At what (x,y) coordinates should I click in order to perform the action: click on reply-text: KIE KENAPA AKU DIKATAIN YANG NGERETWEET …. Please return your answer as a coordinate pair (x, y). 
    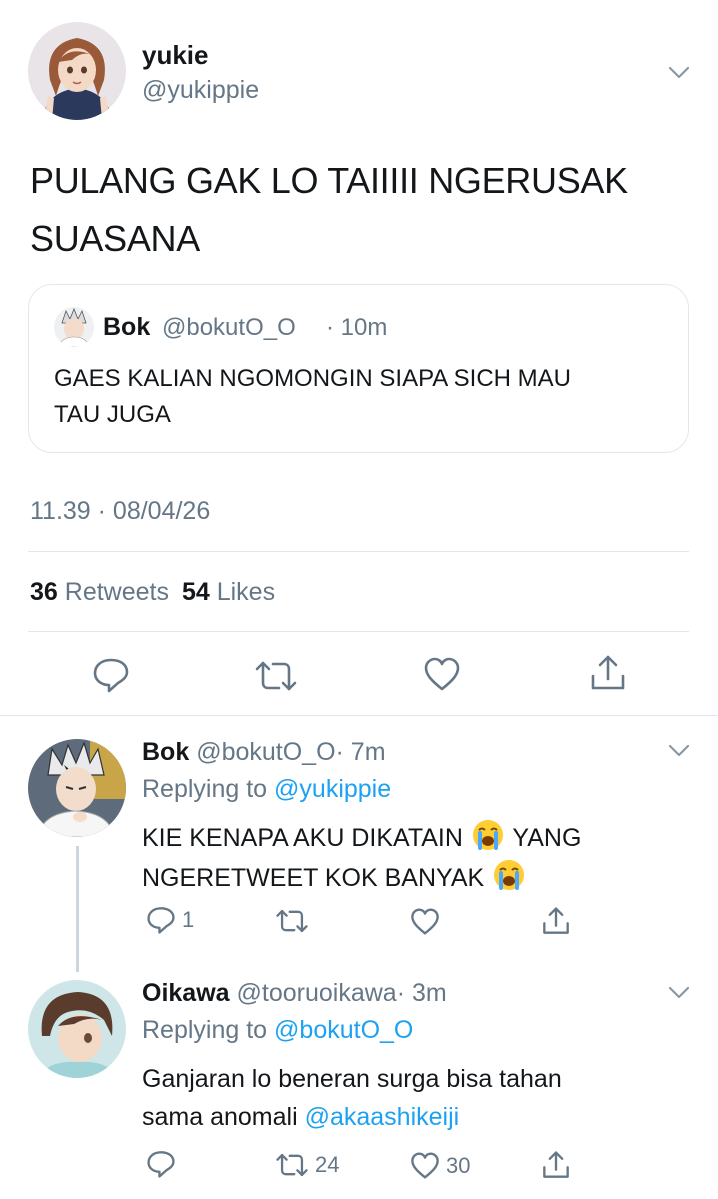
    Looking at the image, I should click on (361, 858).